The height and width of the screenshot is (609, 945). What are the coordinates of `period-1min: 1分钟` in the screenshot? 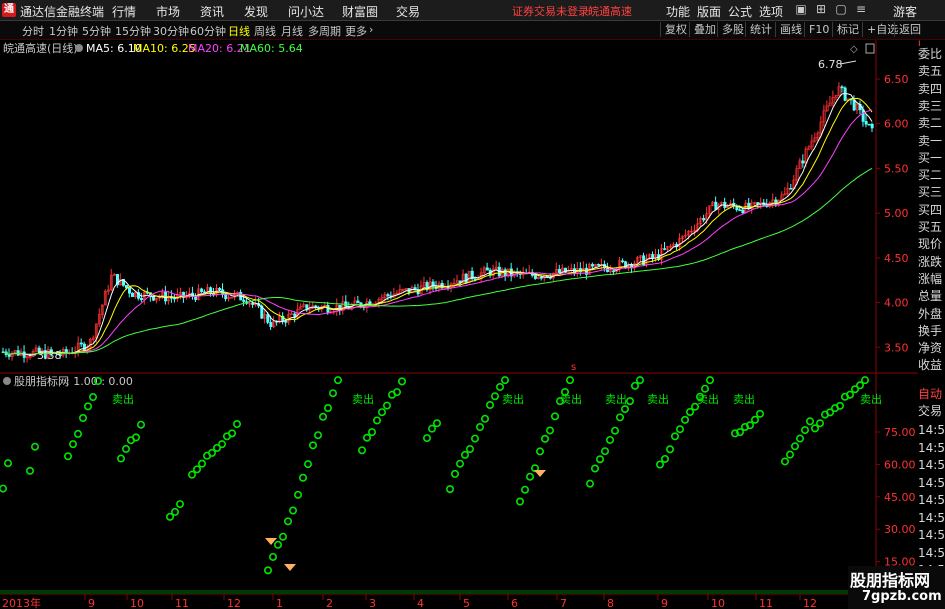 It's located at (63, 31).